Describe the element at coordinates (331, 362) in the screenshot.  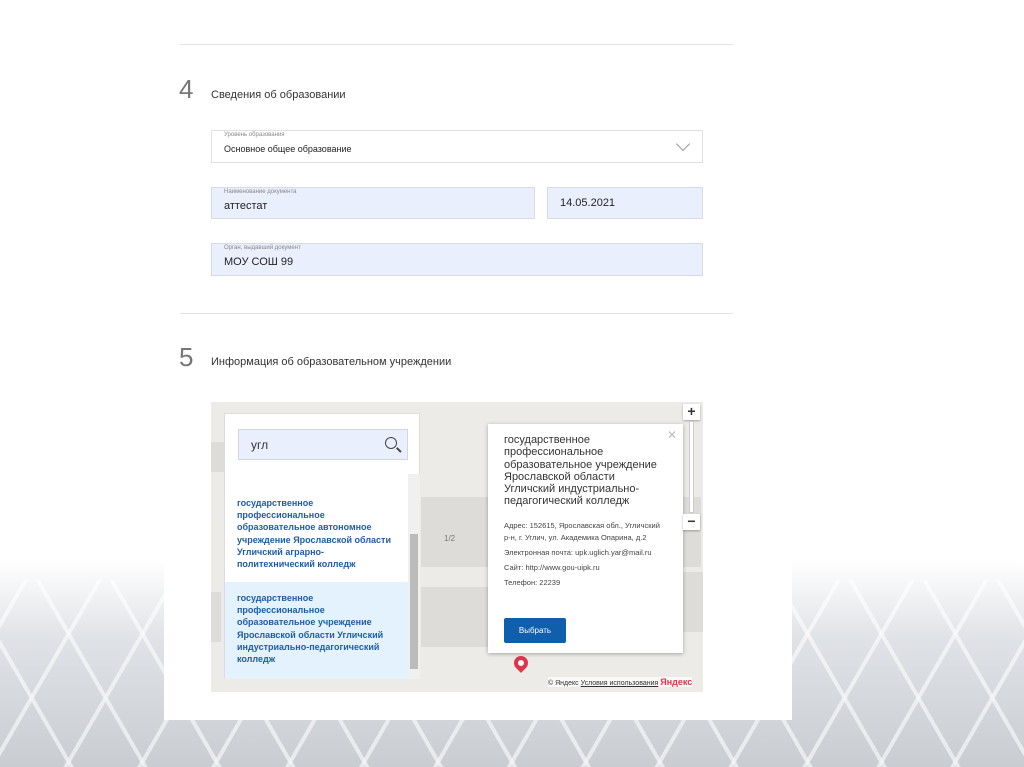
I see `section-title: Информация об образовательном учреждении` at that location.